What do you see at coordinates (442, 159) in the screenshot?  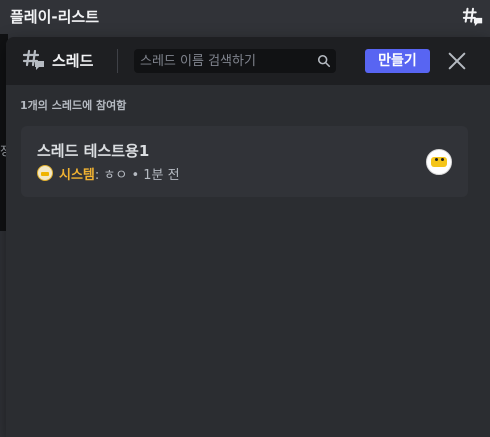 I see `avatar-eye-right` at bounding box center [442, 159].